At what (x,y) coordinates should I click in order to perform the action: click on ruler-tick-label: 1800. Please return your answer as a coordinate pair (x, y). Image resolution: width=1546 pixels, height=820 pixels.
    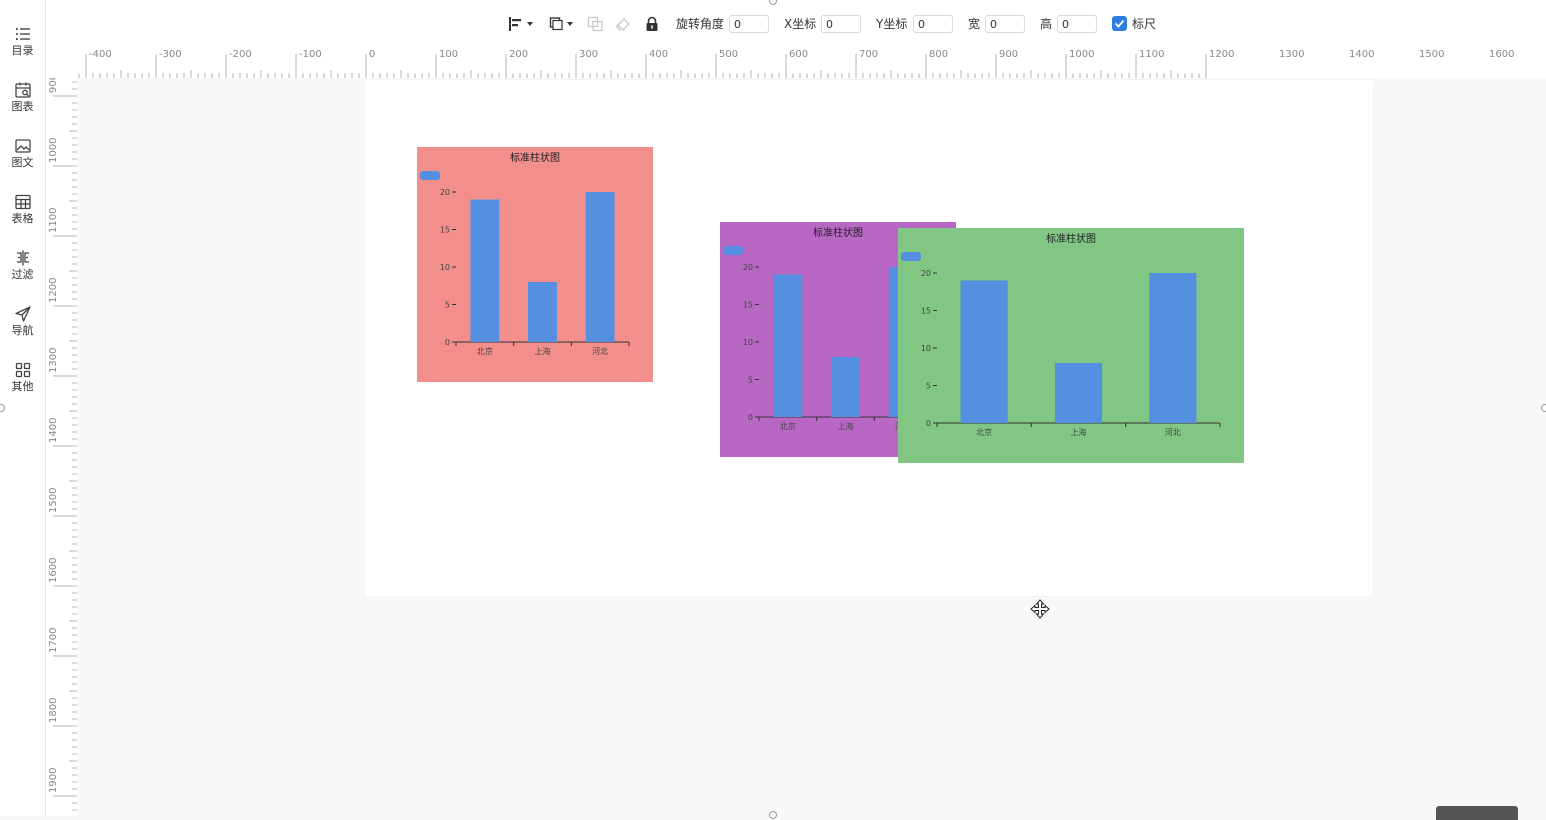
    Looking at the image, I should click on (53, 710).